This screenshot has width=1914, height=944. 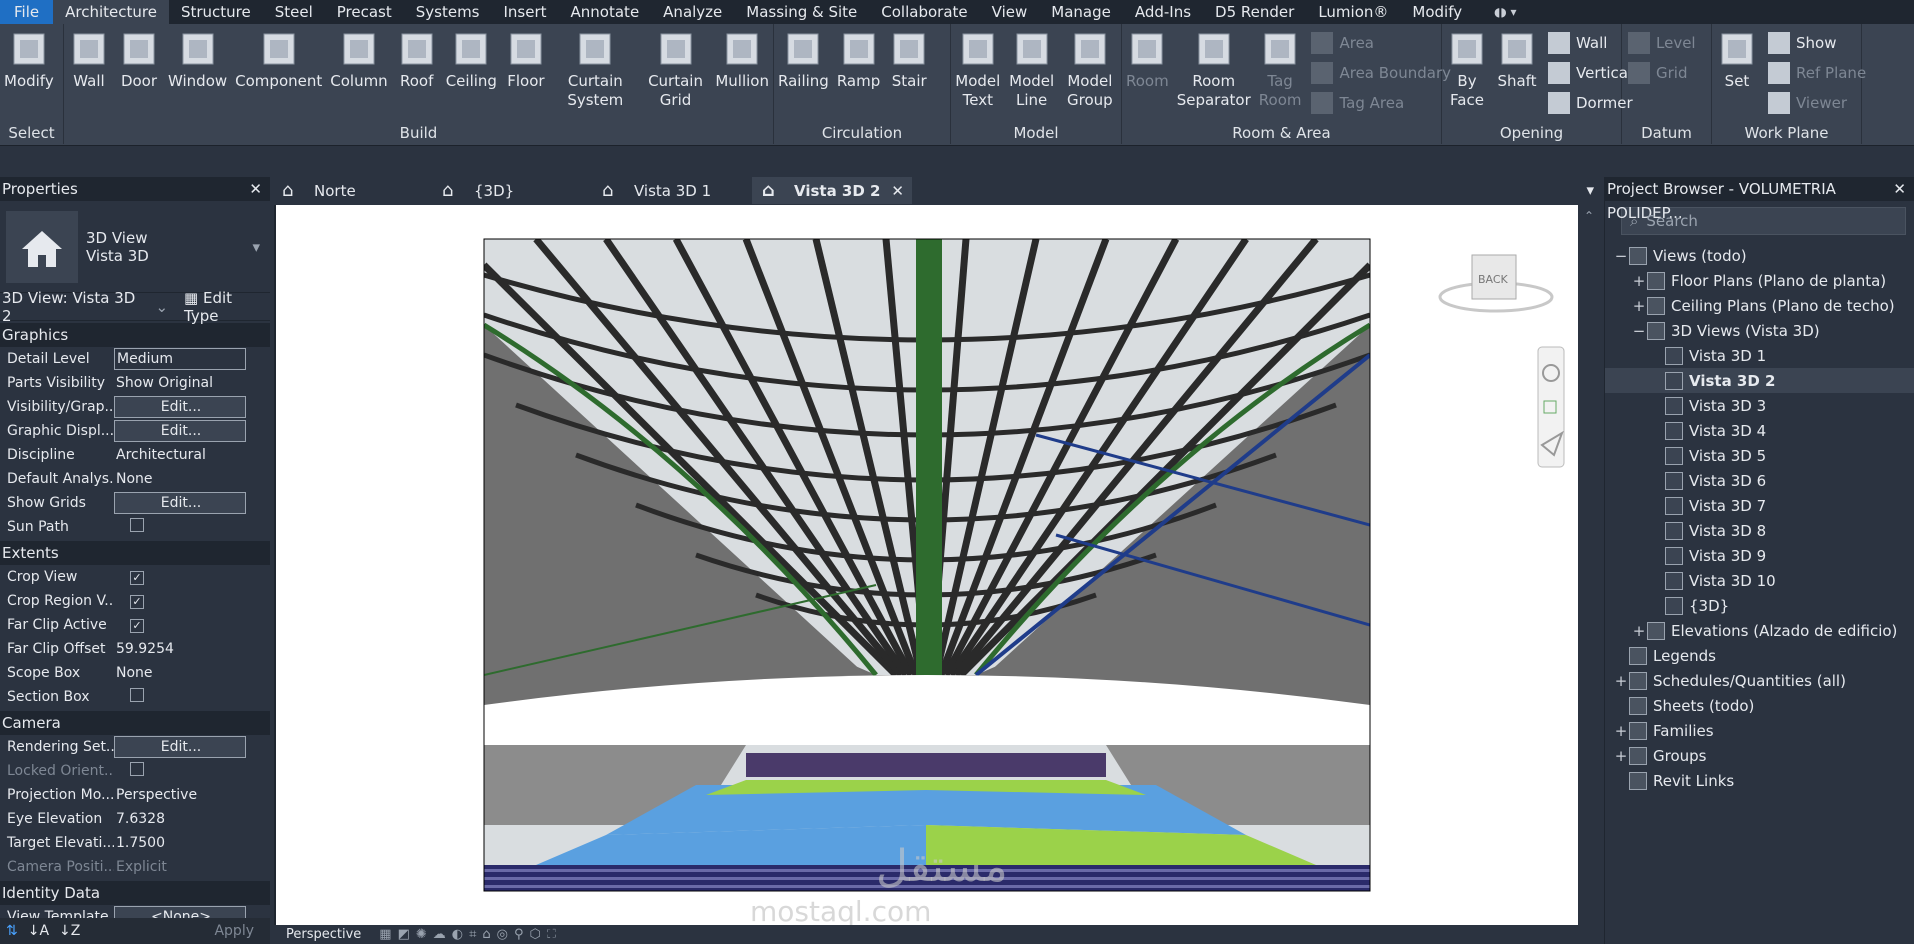 What do you see at coordinates (12, 931) in the screenshot?
I see `sort-icon: ⇅` at bounding box center [12, 931].